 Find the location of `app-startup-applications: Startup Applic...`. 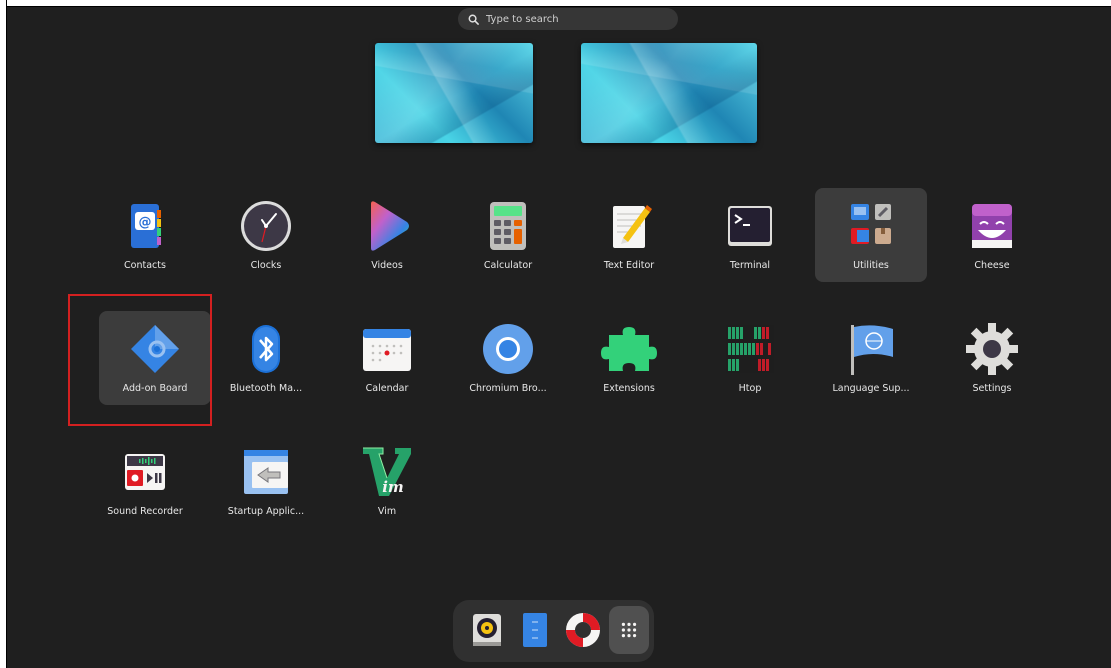

app-startup-applications: Startup Applic... is located at coordinates (266, 481).